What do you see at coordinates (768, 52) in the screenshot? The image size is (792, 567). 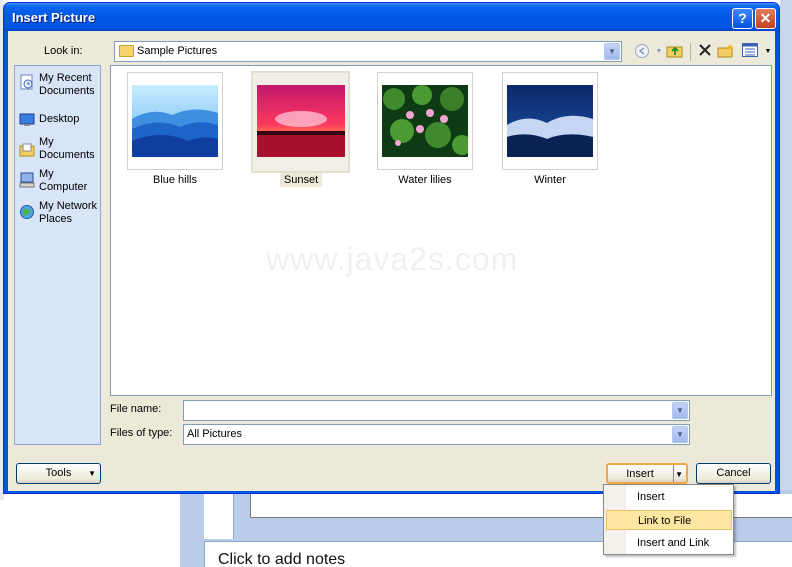 I see `views-dropdown-icon: ▼` at bounding box center [768, 52].